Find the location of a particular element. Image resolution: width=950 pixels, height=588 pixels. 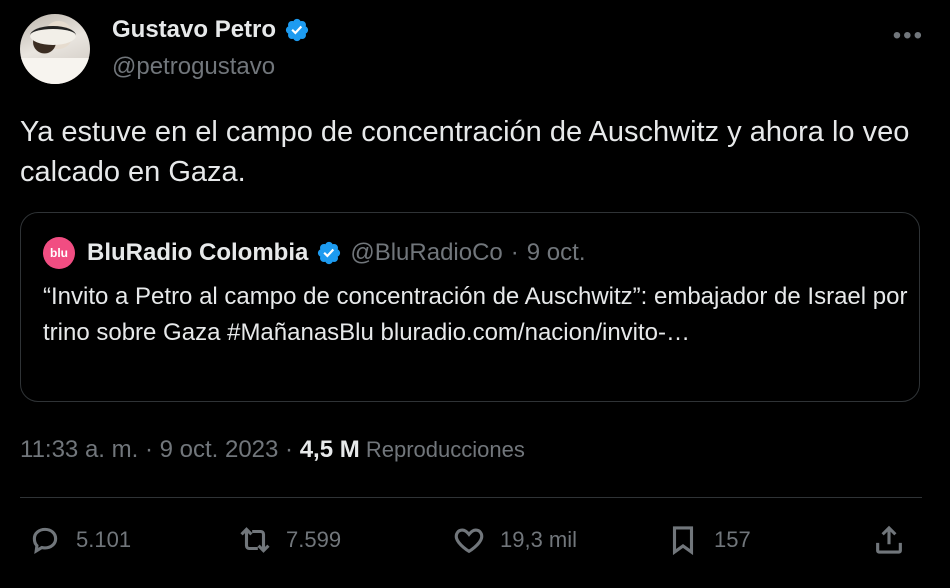

quoted-date: 9 oct. is located at coordinates (556, 252).